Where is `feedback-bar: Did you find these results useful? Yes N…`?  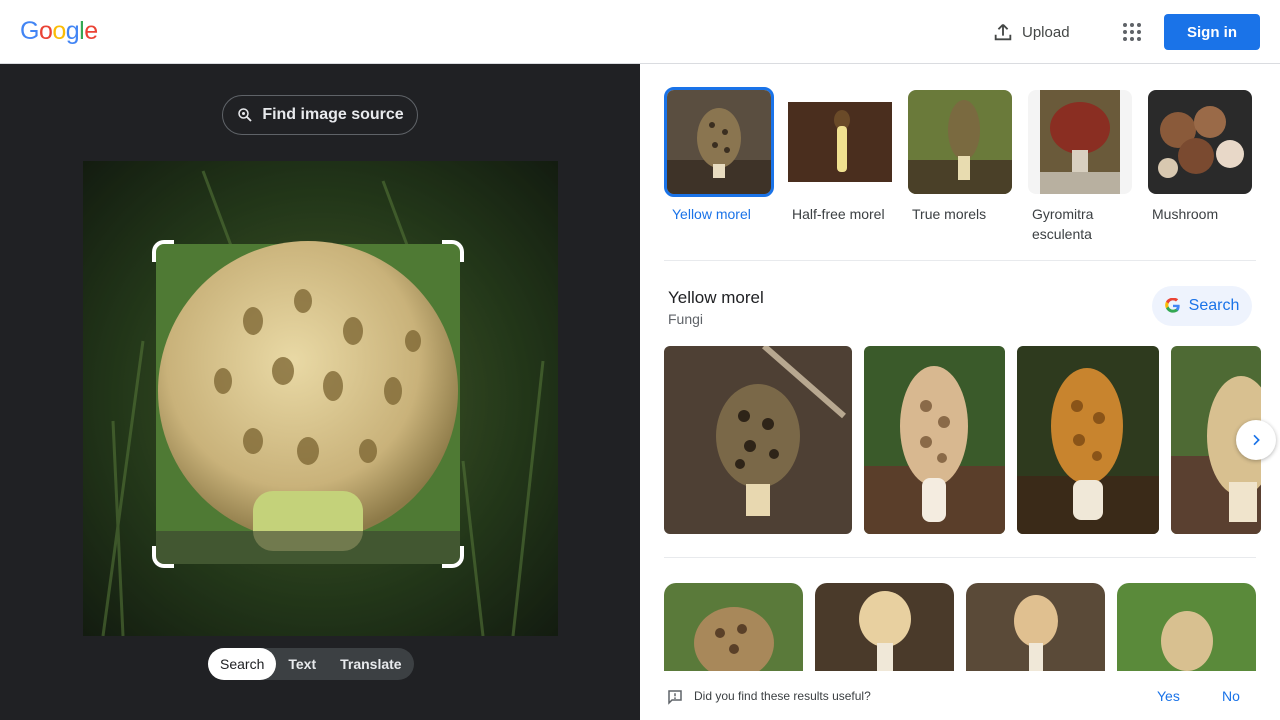 feedback-bar: Did you find these results useful? Yes N… is located at coordinates (960, 696).